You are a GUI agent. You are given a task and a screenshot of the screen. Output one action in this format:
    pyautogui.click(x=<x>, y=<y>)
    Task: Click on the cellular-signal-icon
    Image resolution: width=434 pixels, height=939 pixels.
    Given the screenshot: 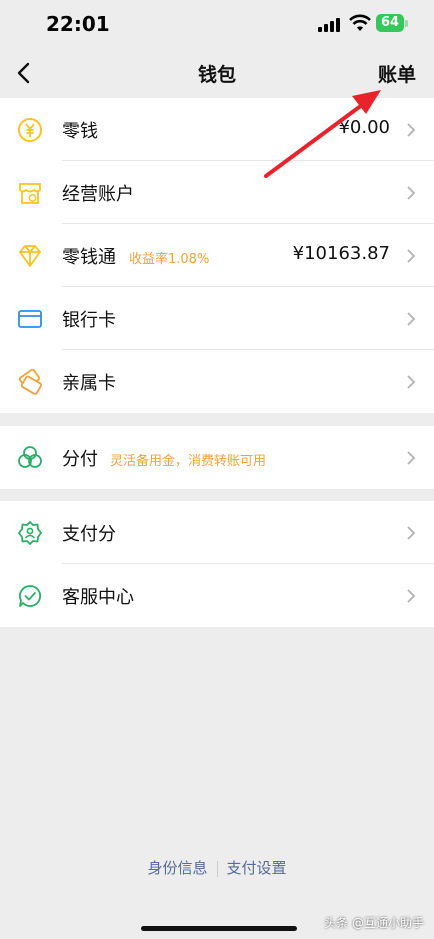 What is the action you would take?
    pyautogui.click(x=330, y=24)
    